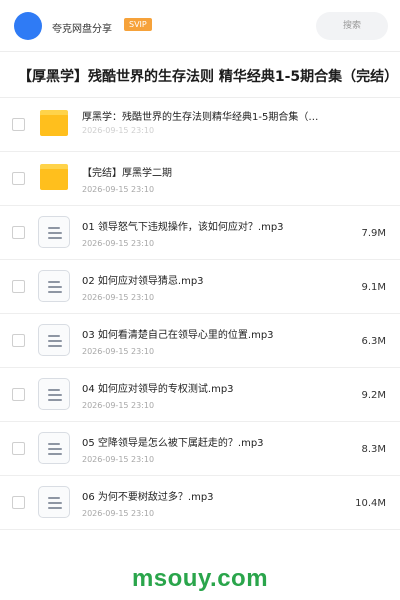 This screenshot has height=600, width=400. Describe the element at coordinates (373, 233) in the screenshot. I see `file-size: 7.9M` at that location.